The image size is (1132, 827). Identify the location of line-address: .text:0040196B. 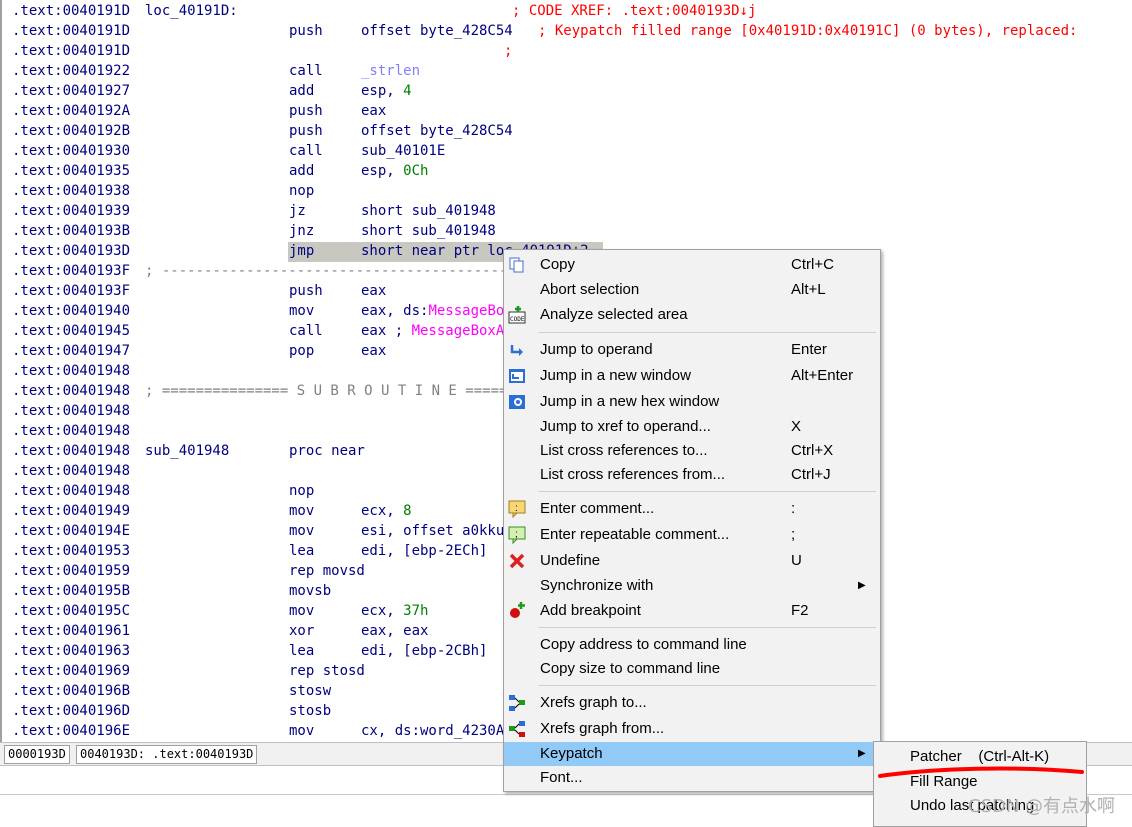
(71, 691).